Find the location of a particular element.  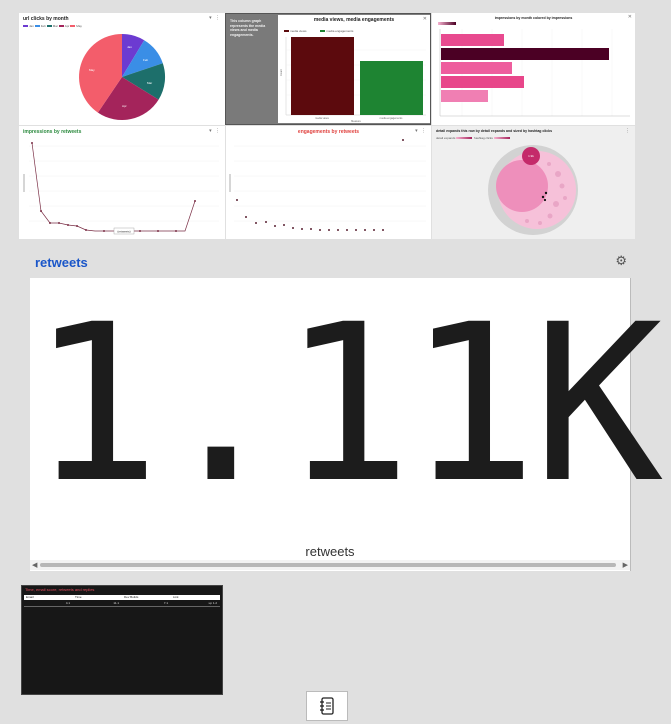

scrollbar-thumb is located at coordinates (328, 565).